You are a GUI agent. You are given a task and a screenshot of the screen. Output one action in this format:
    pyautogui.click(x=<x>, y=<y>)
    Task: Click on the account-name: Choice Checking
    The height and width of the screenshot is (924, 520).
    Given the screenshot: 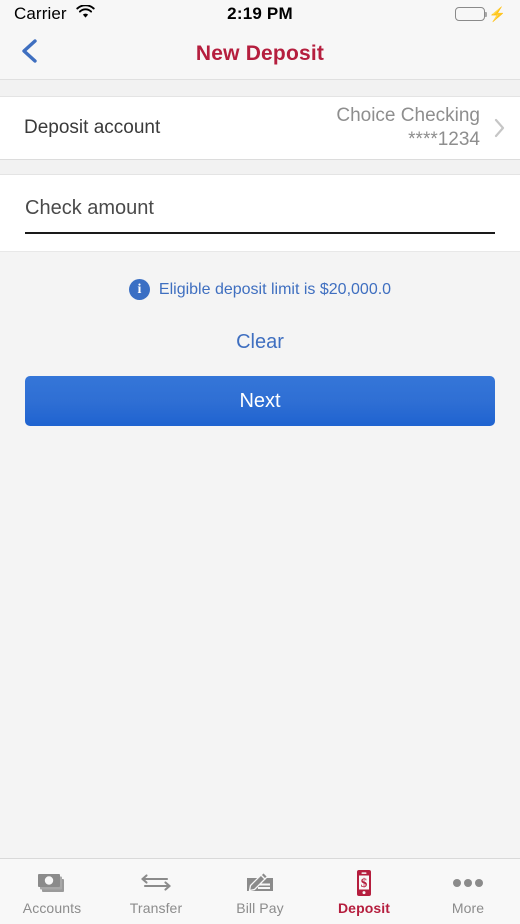 What is the action you would take?
    pyautogui.click(x=408, y=116)
    